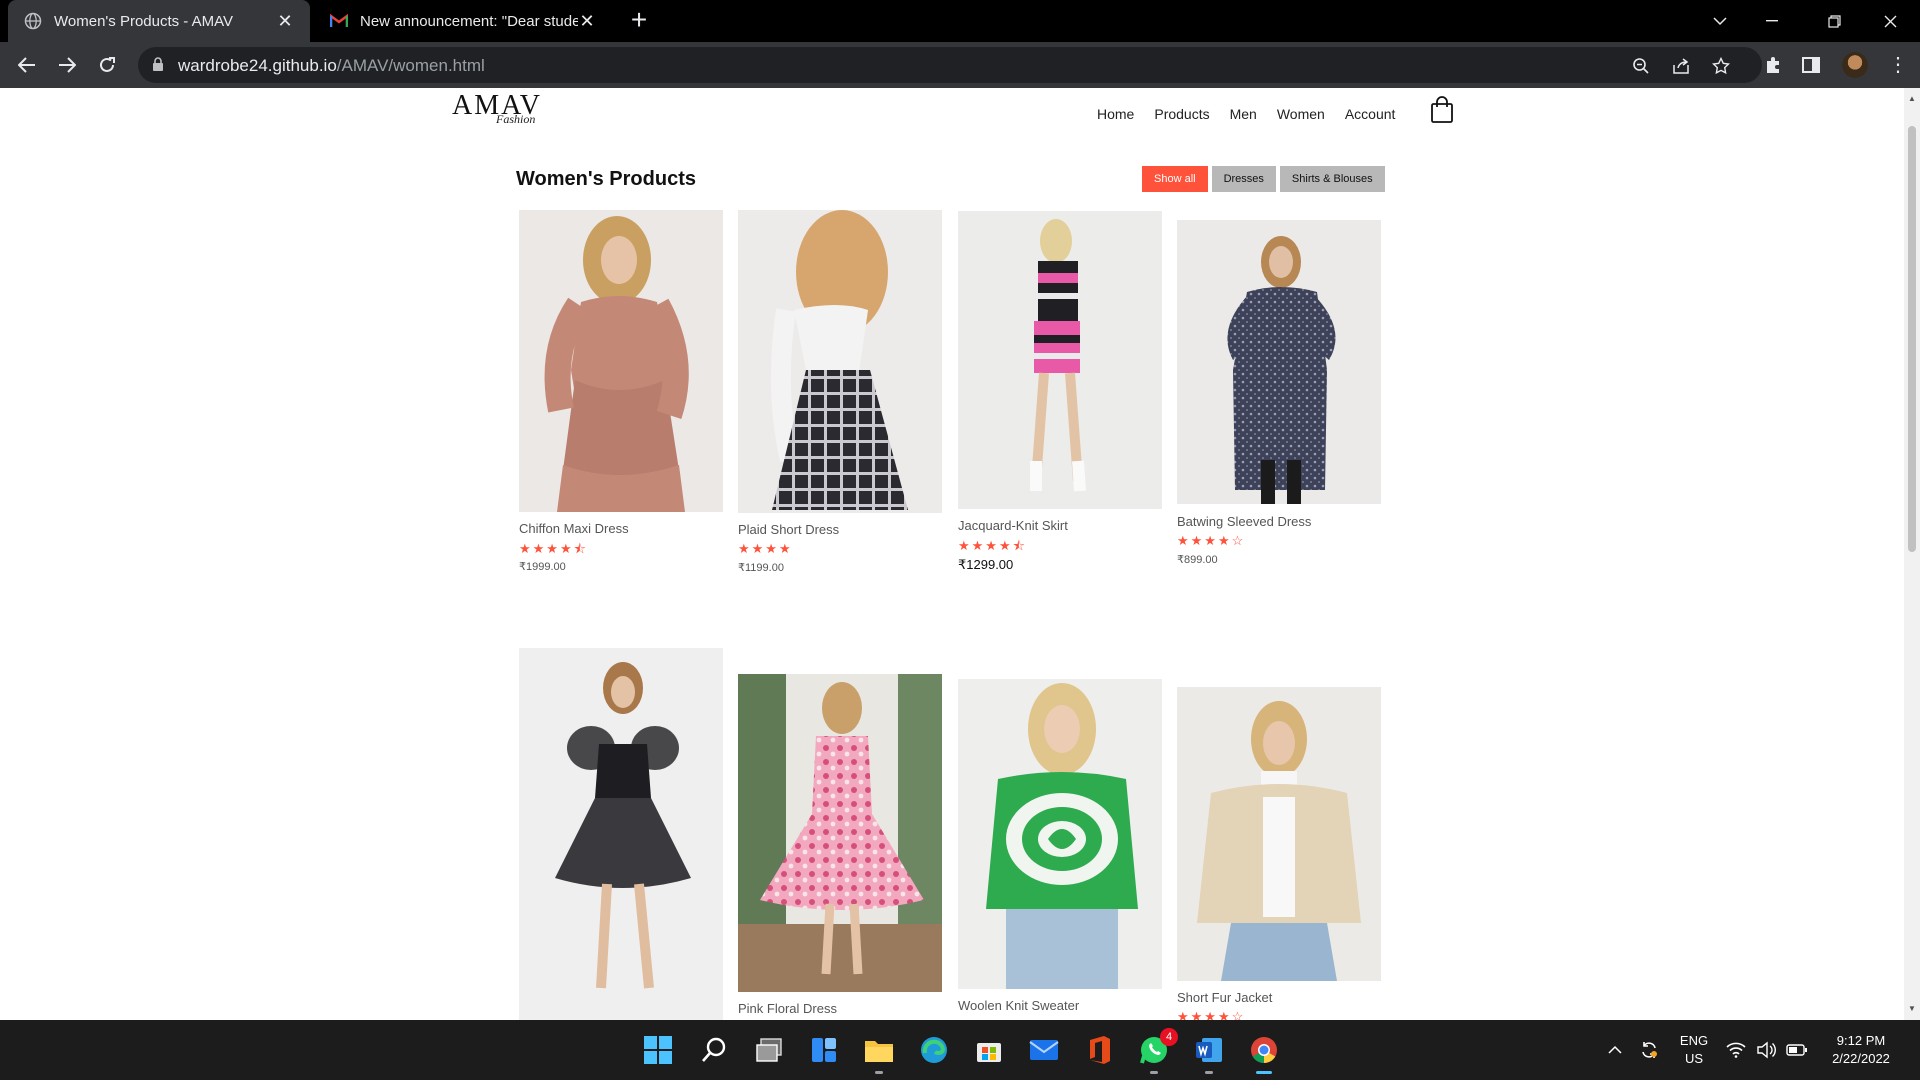 The width and height of the screenshot is (1920, 1080). I want to click on product-card: Short Fur Jacket ★★★★☆, so click(1279, 853).